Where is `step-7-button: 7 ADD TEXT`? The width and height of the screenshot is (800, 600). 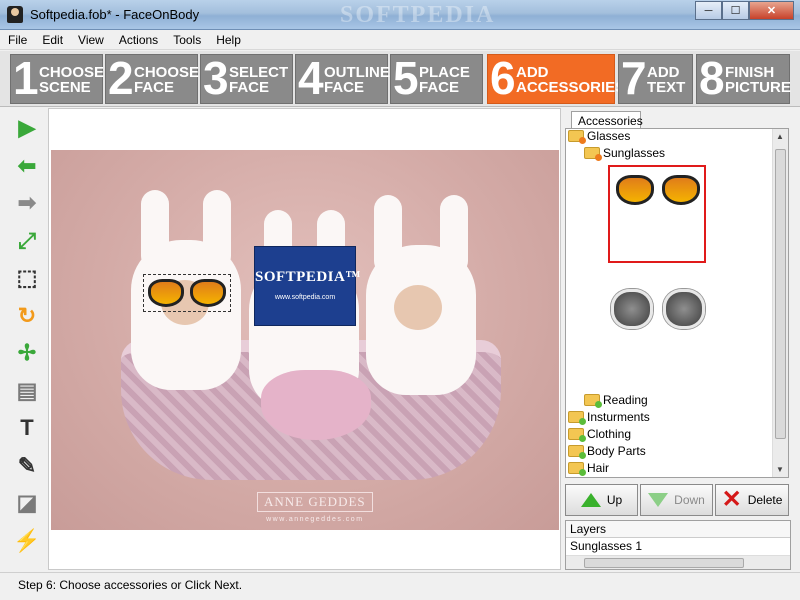 step-7-button: 7 ADD TEXT is located at coordinates (655, 78).